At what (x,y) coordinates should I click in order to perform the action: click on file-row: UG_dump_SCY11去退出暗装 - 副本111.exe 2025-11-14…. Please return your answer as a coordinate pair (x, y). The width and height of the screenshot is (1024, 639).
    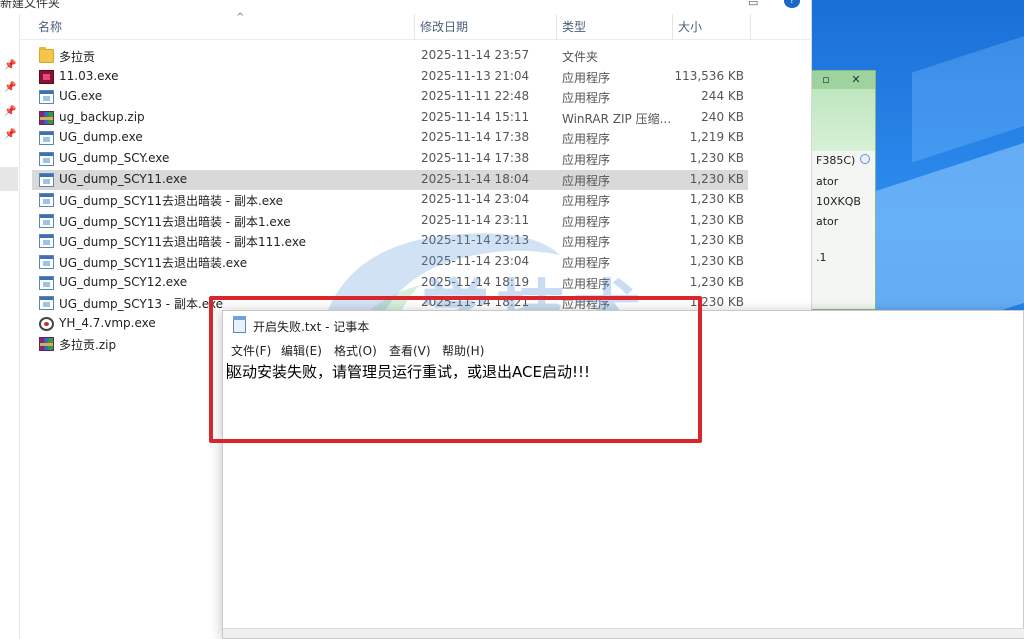
    Looking at the image, I should click on (390, 241).